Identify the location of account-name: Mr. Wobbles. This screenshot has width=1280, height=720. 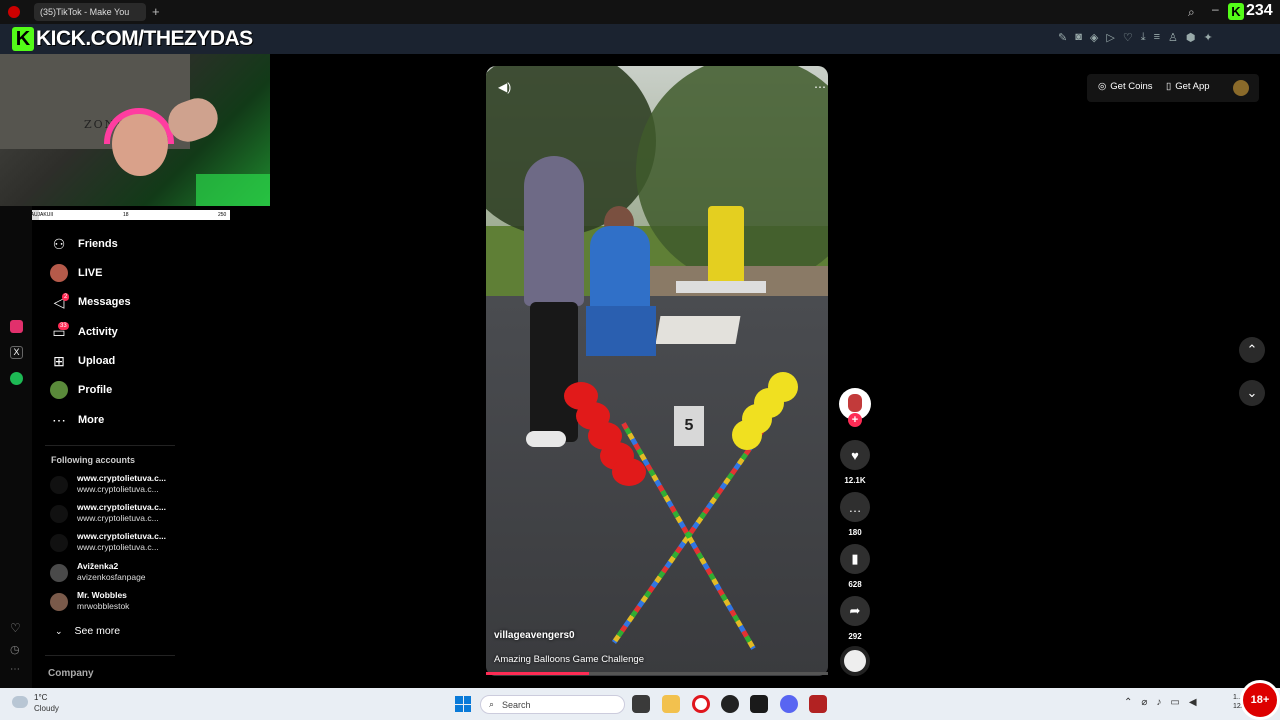
(102, 595).